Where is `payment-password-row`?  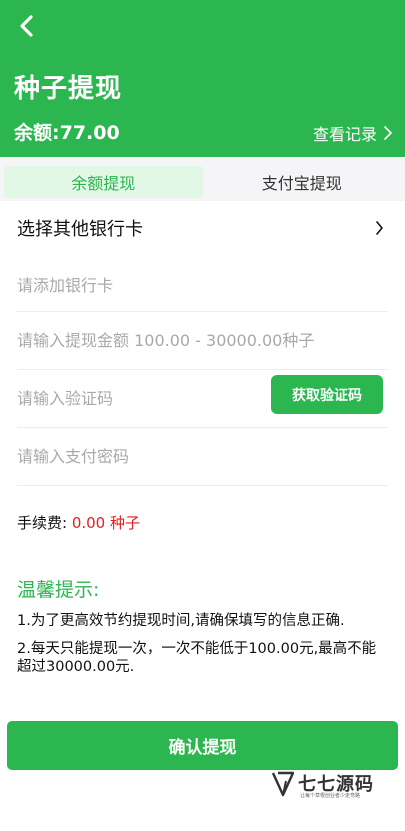 payment-password-row is located at coordinates (202, 457).